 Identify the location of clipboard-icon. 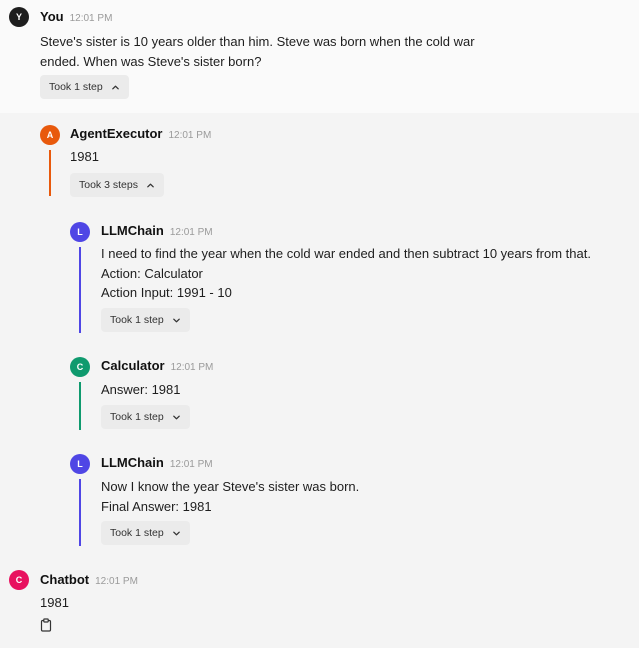
(46, 625).